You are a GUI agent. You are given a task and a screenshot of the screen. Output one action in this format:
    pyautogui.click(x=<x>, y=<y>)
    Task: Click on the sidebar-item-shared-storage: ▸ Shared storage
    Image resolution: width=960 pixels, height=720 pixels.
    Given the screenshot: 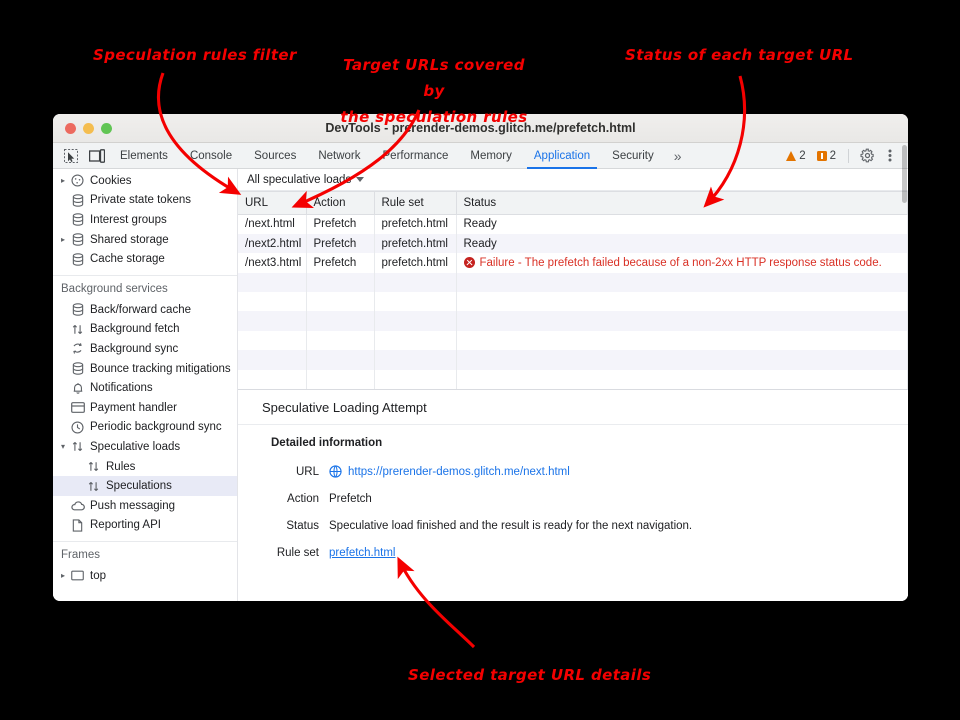 What is the action you would take?
    pyautogui.click(x=145, y=240)
    